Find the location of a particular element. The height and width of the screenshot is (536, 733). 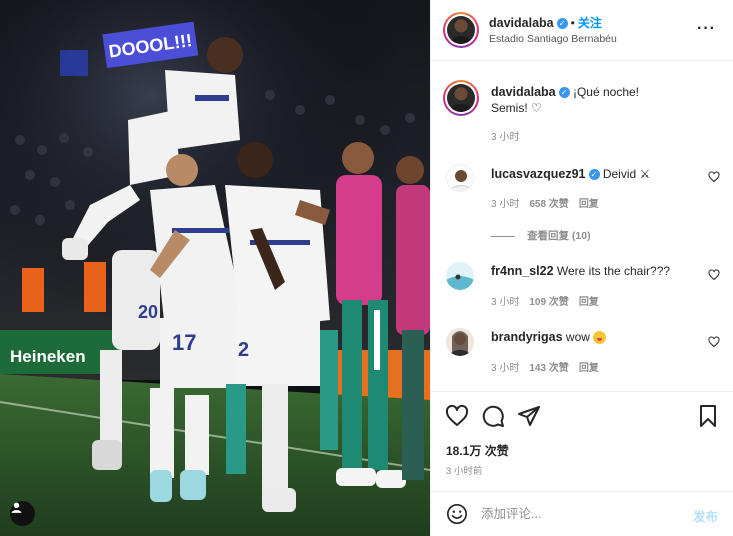

sponsor-board: Heineken is located at coordinates (48, 356).